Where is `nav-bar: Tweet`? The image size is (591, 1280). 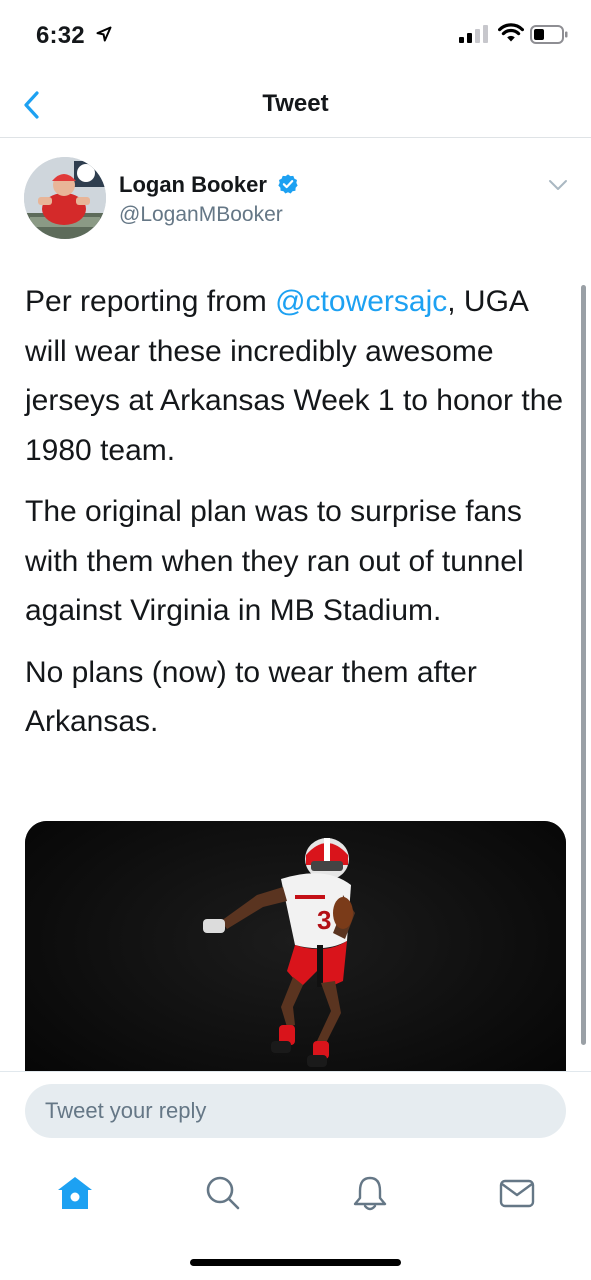 nav-bar: Tweet is located at coordinates (295, 104).